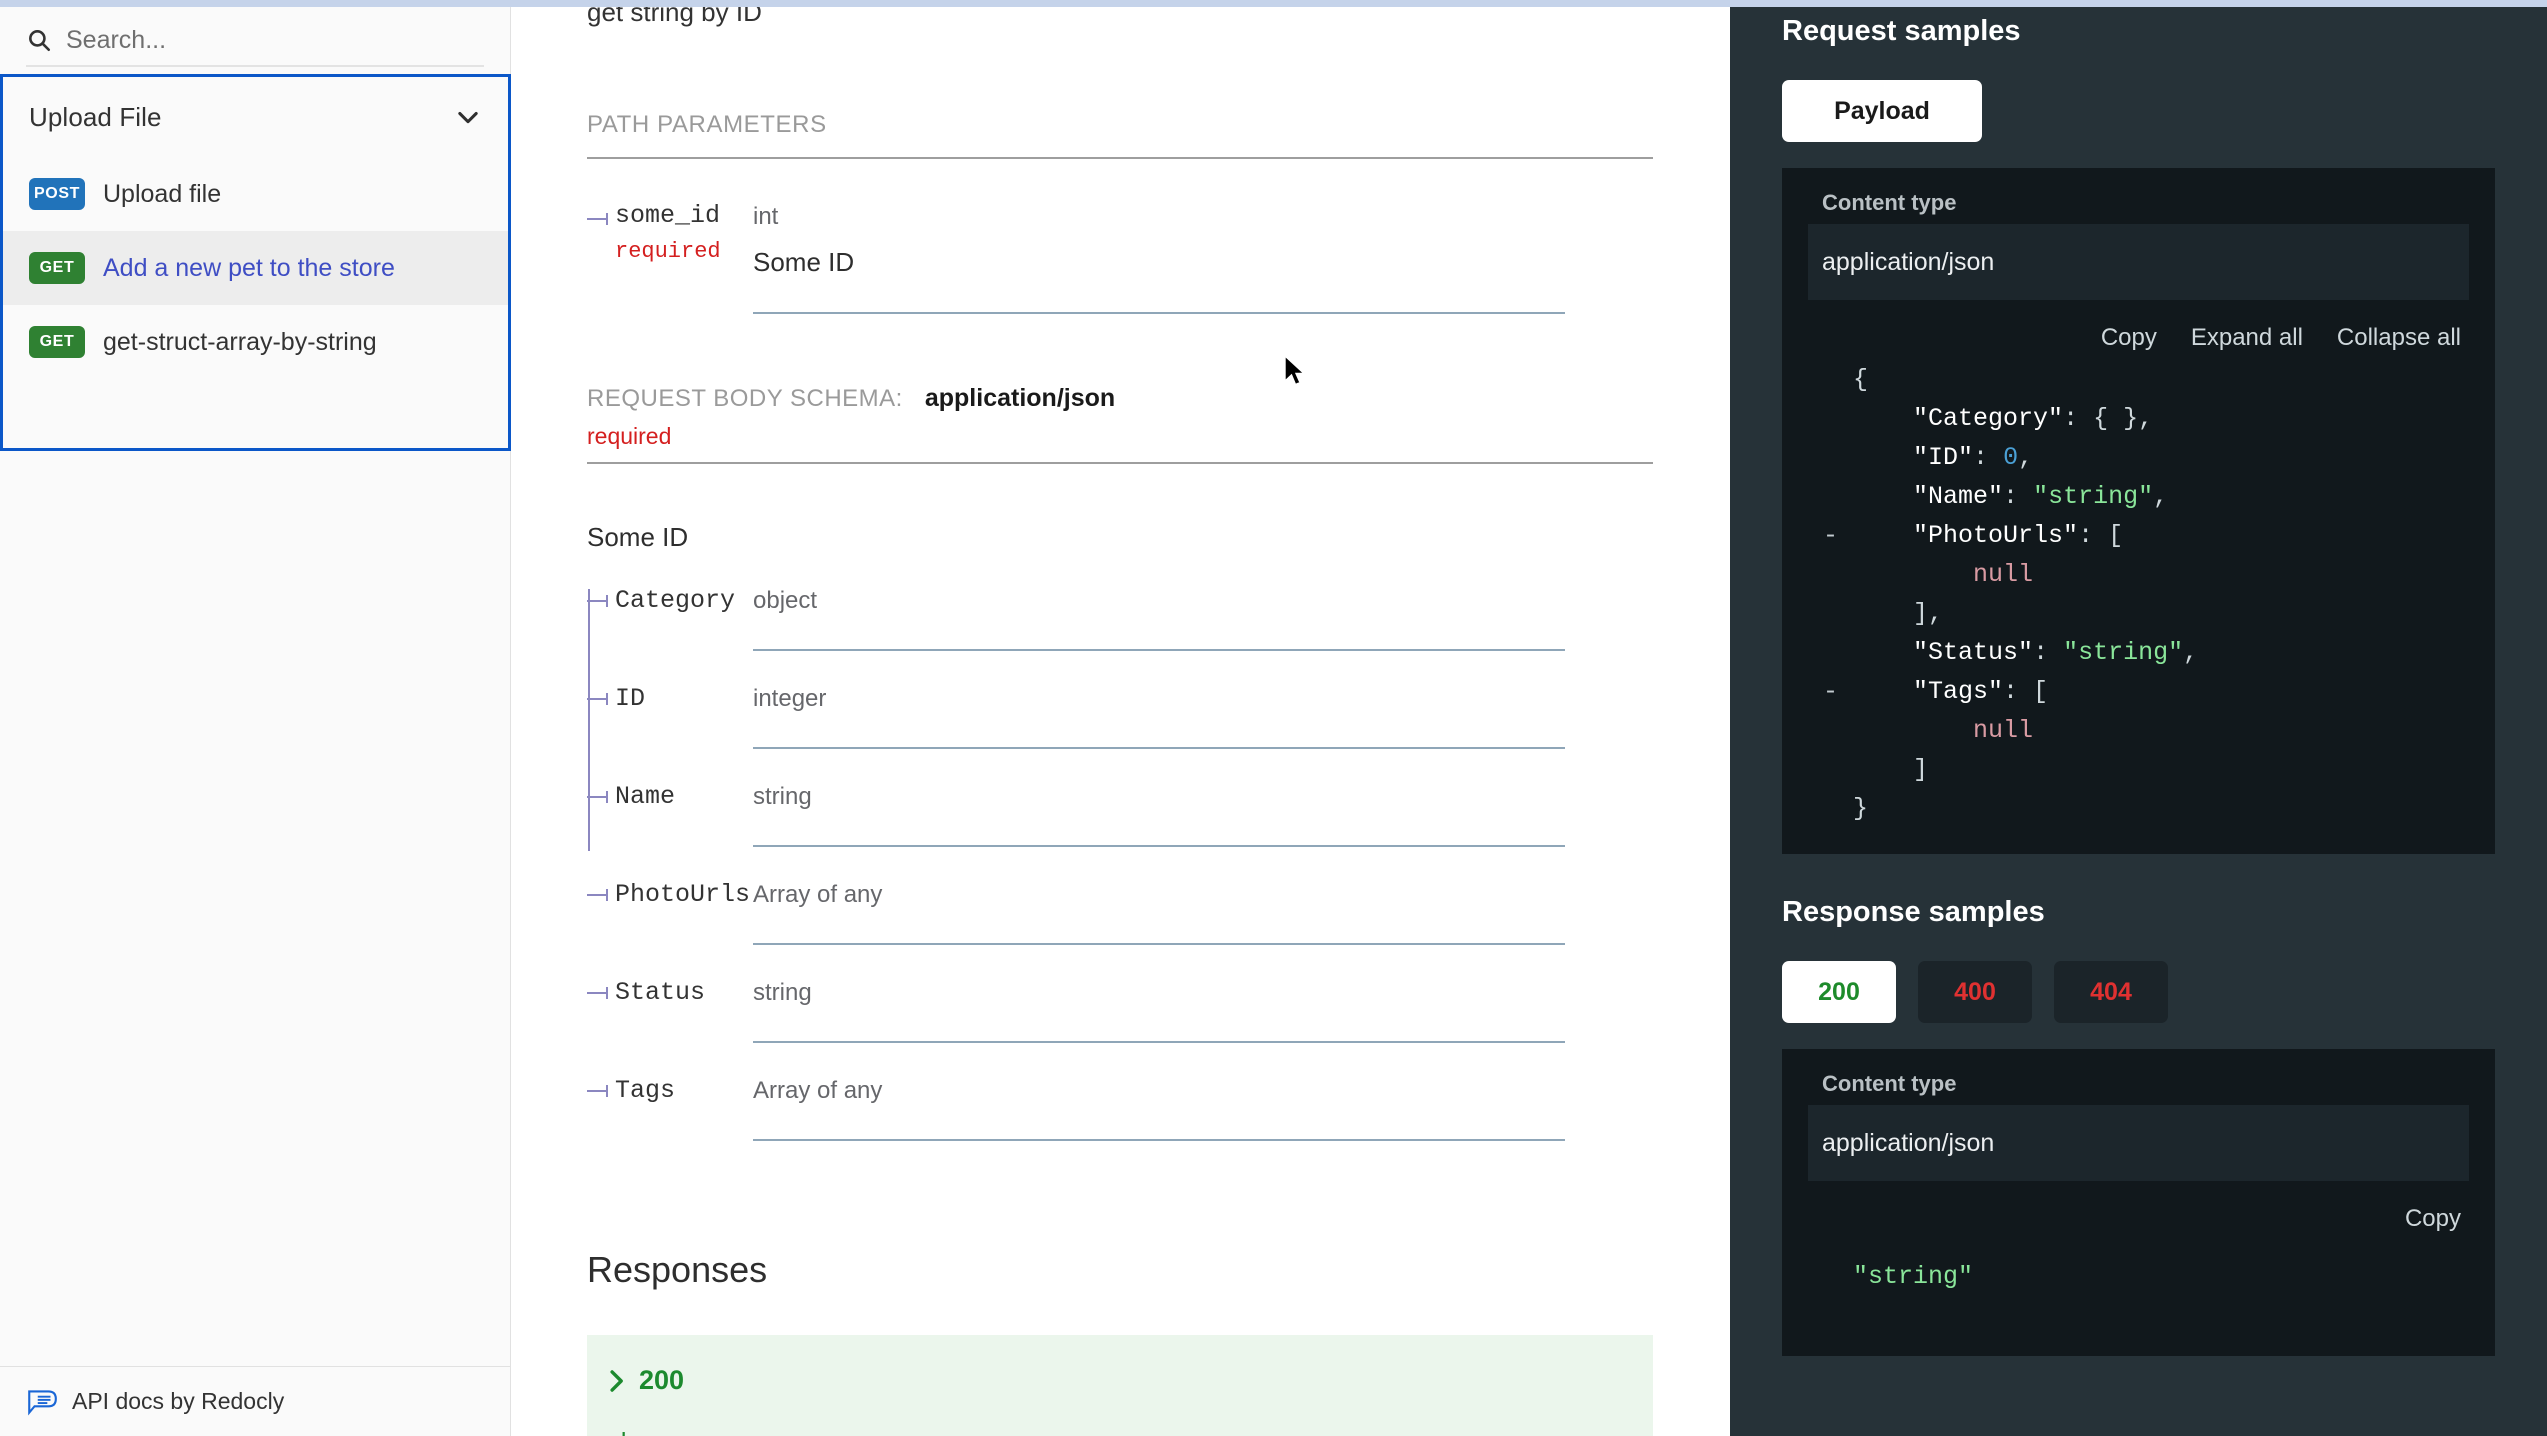 This screenshot has width=2547, height=1436. Describe the element at coordinates (670, 699) in the screenshot. I see `schema-property-name-cell: ID` at that location.